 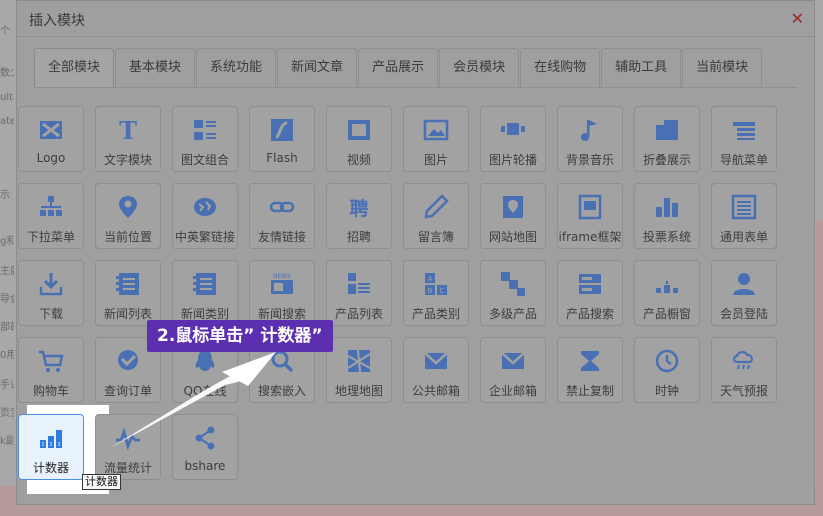 What do you see at coordinates (744, 207) in the screenshot?
I see `form-icon` at bounding box center [744, 207].